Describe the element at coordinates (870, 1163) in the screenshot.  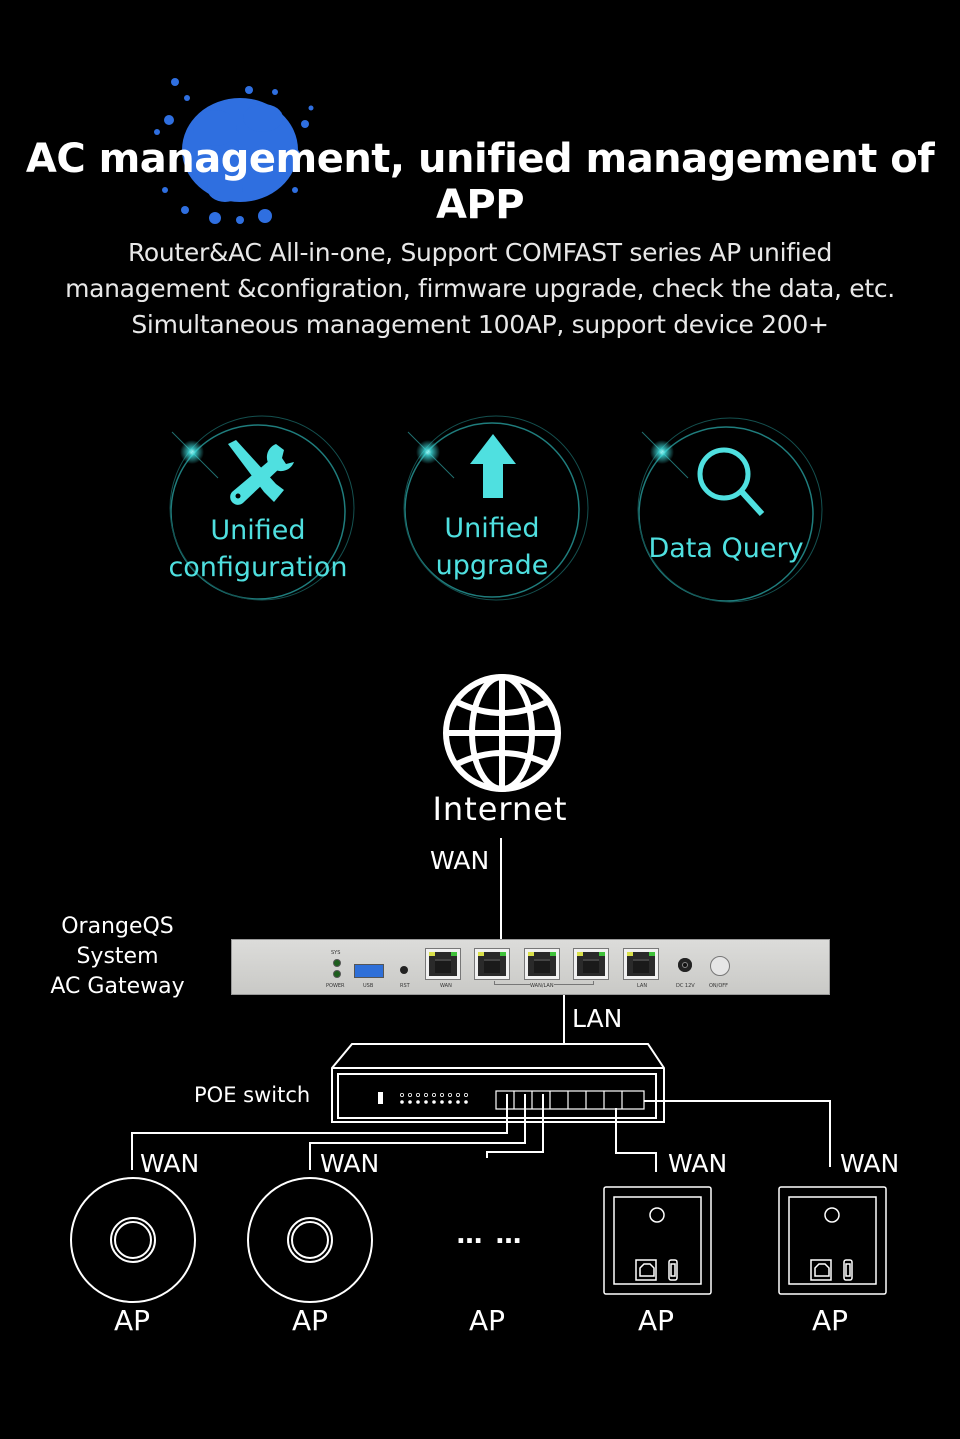
I see `ap5-link-label: WAN` at that location.